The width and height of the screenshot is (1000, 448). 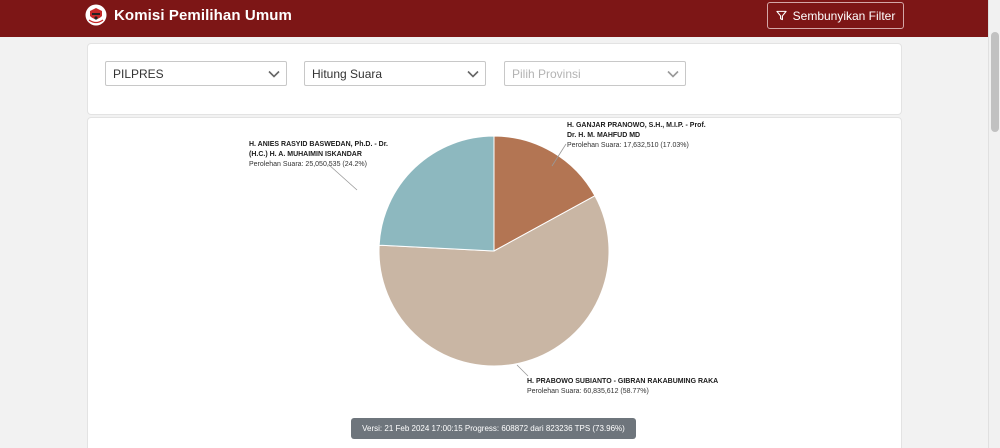 What do you see at coordinates (994, 224) in the screenshot?
I see `page-scrollbar` at bounding box center [994, 224].